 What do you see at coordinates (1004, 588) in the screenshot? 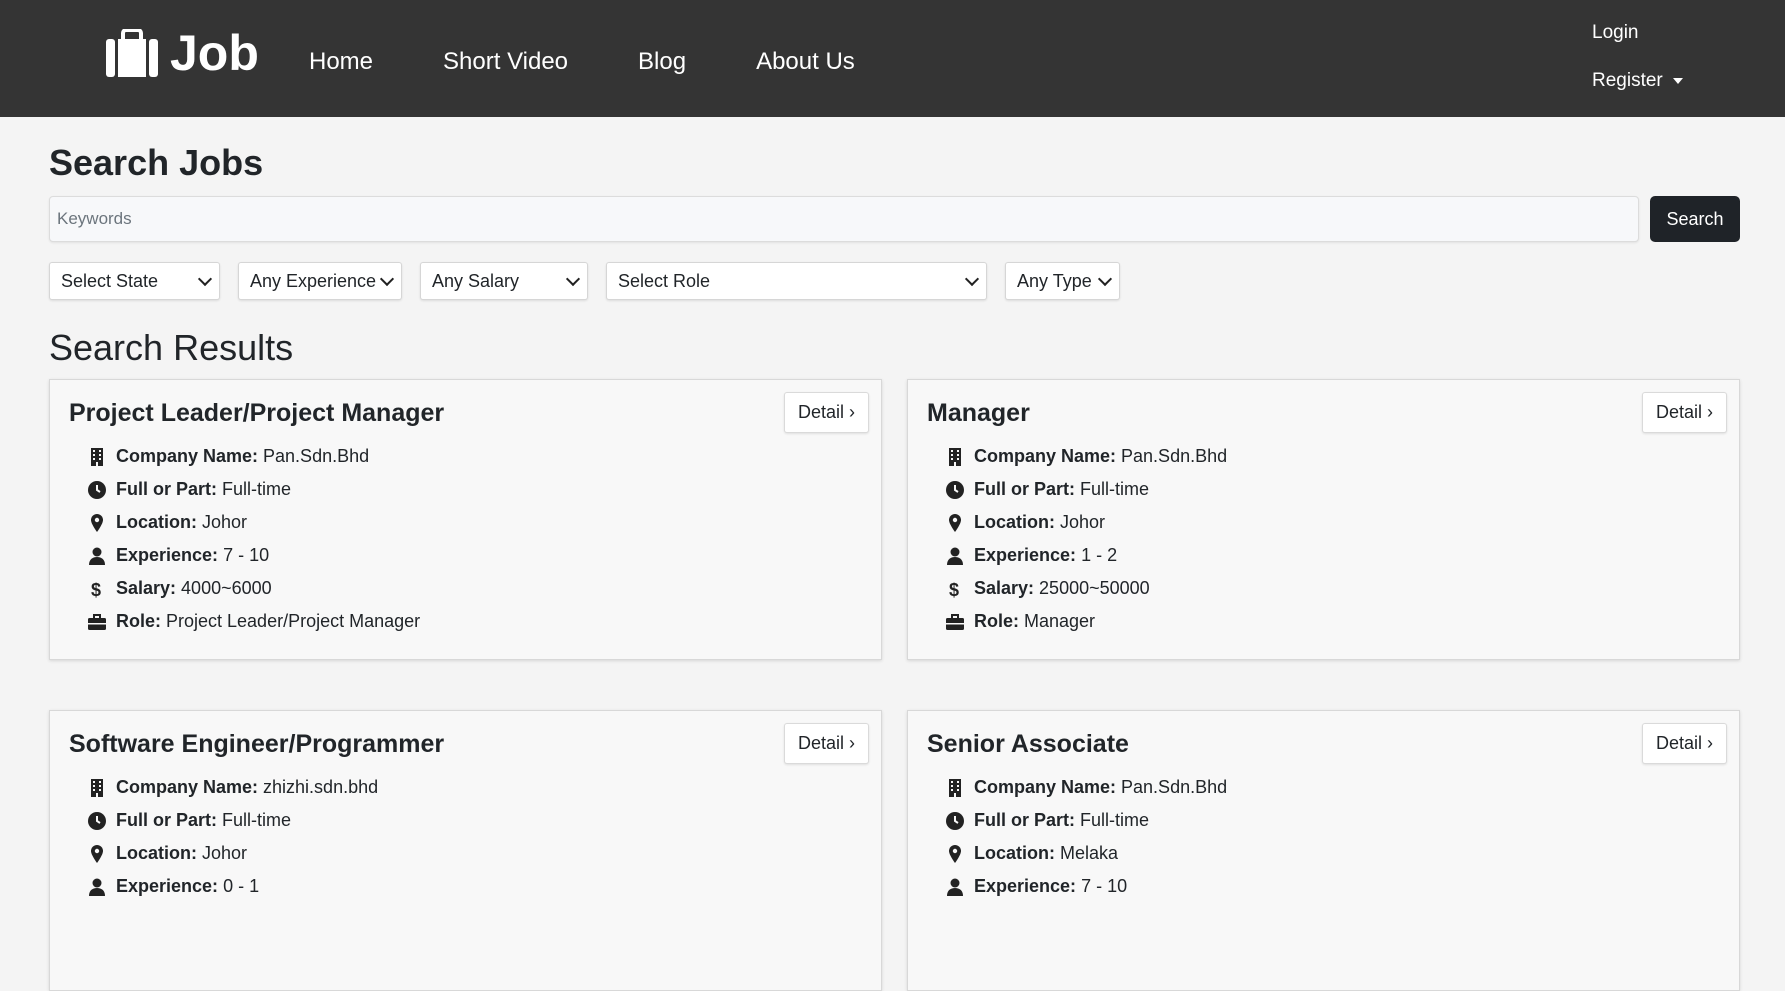
I see `salary-label: Salary:` at bounding box center [1004, 588].